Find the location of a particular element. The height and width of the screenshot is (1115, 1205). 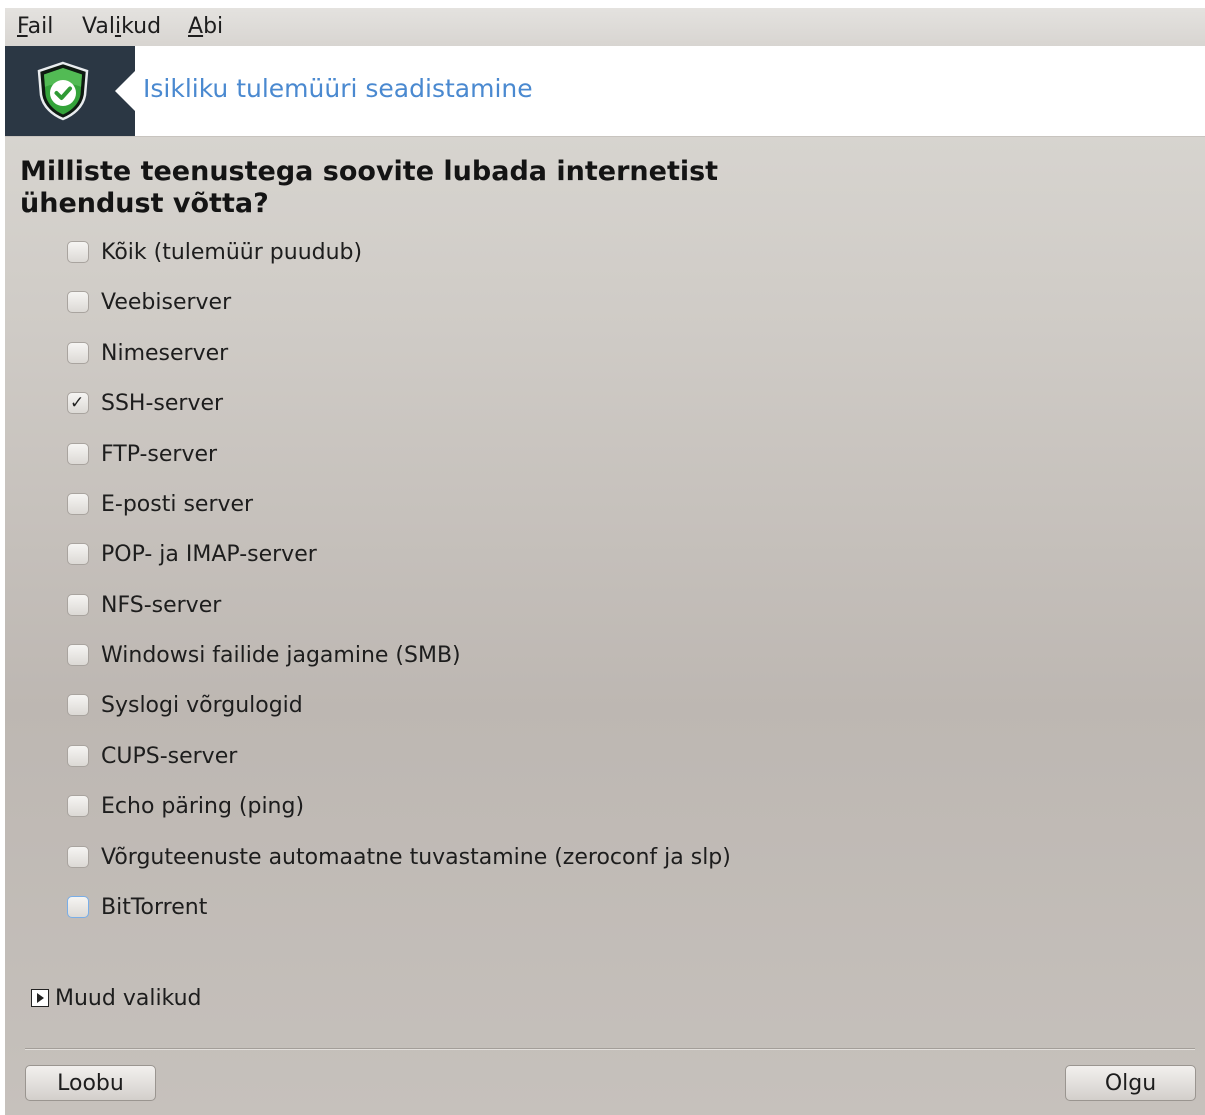

shield-check-icon is located at coordinates (63, 91).